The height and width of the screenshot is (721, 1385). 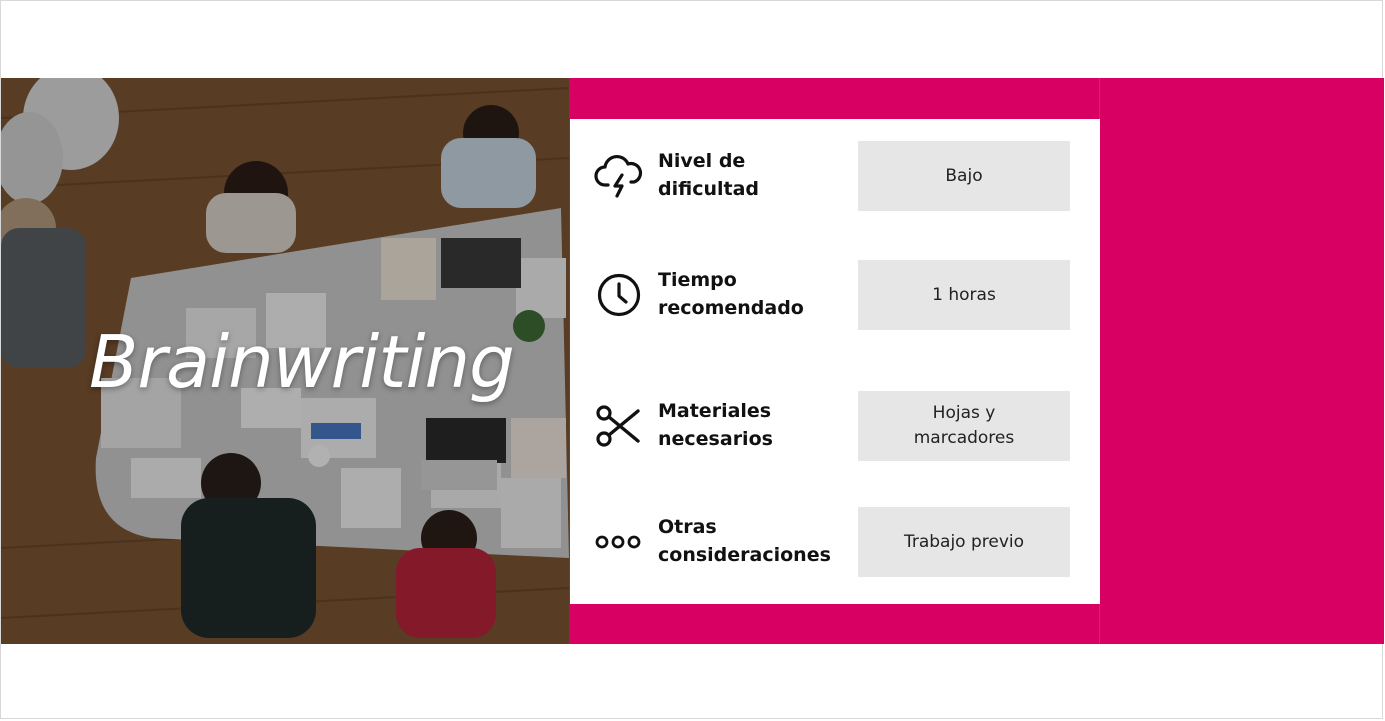 What do you see at coordinates (619, 542) in the screenshot?
I see `more-dots-icon` at bounding box center [619, 542].